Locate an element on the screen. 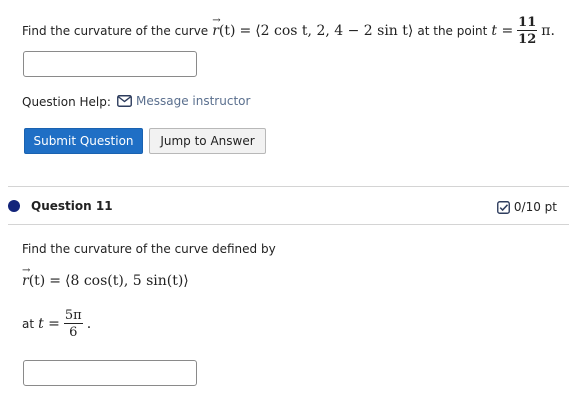 Image resolution: width=569 pixels, height=400 pixels. t-equals-q11: t = is located at coordinates (49, 324).